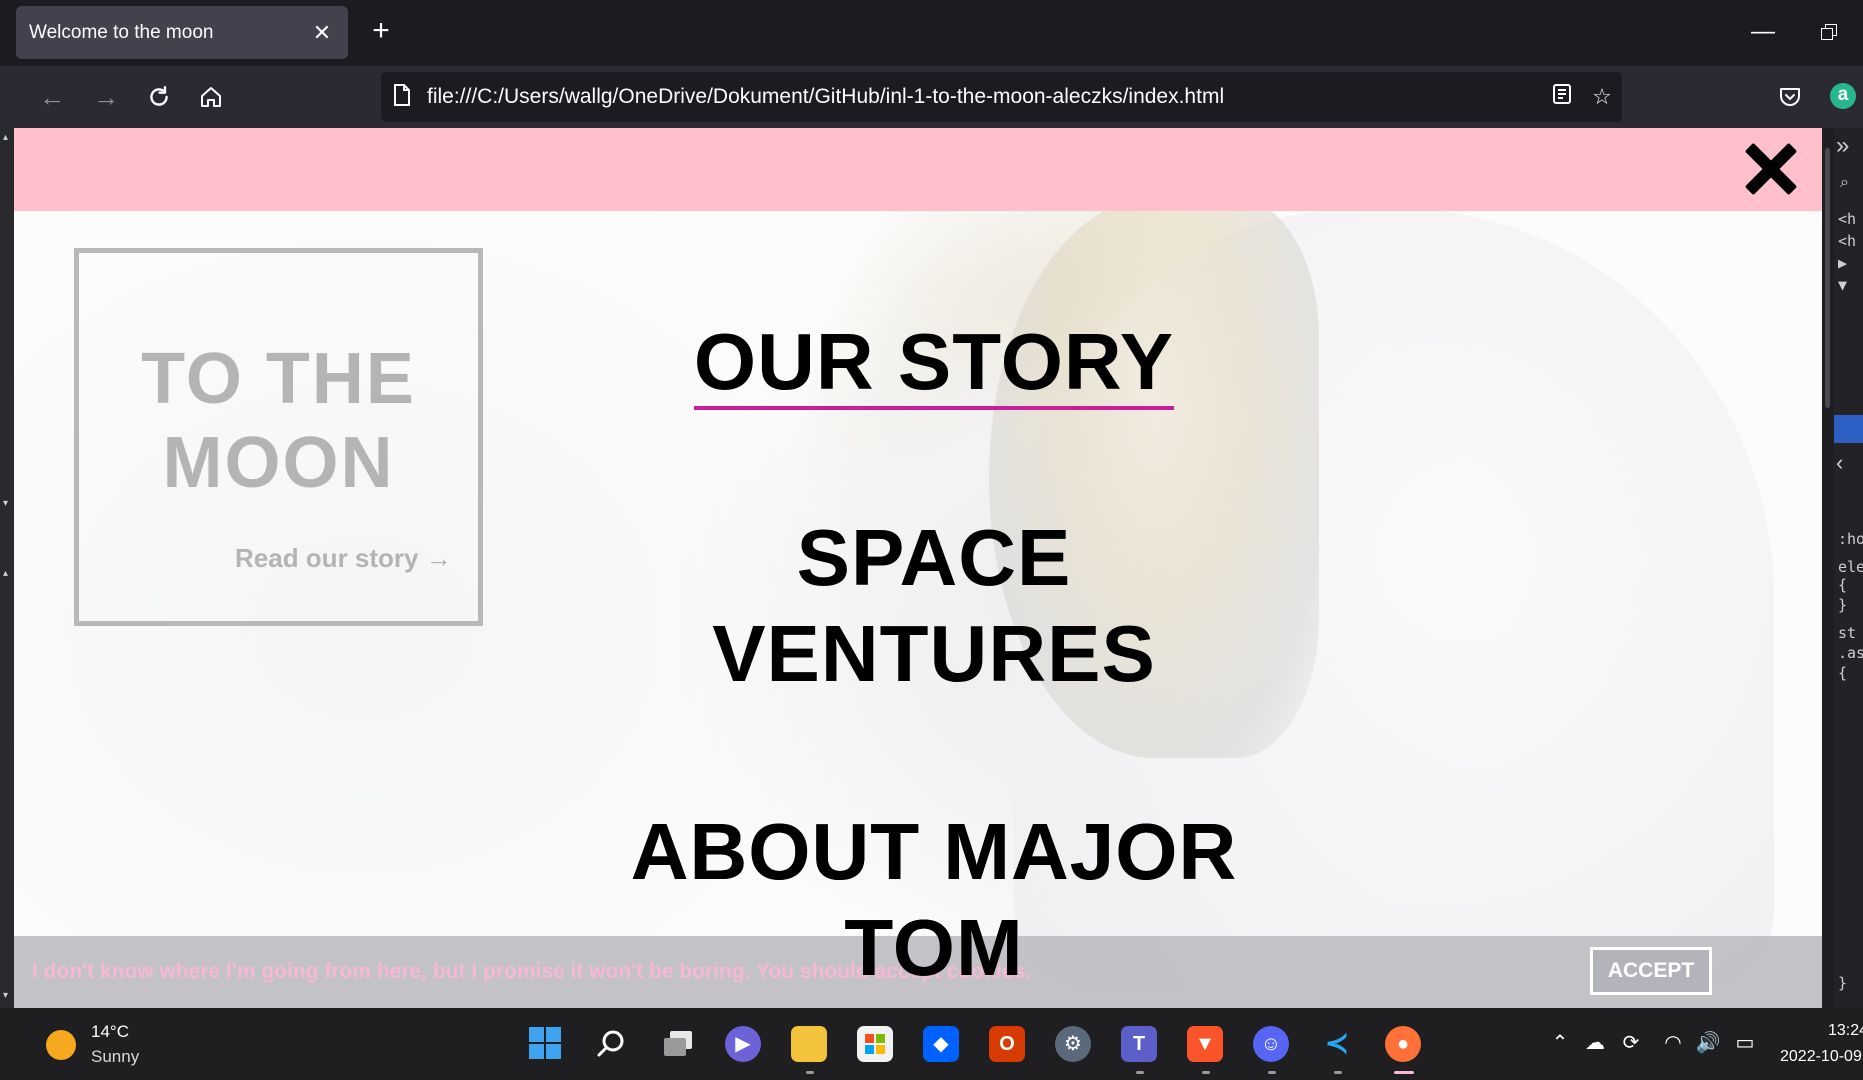  Describe the element at coordinates (115, 1057) in the screenshot. I see `weather-condition: Sunny` at that location.